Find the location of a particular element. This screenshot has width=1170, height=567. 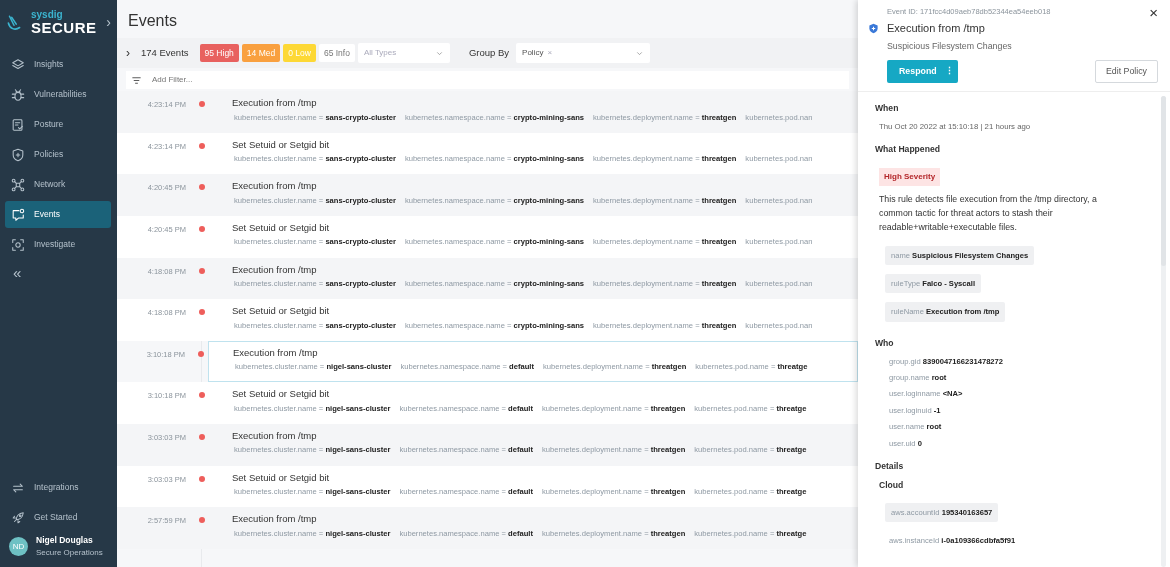

product-name: SECURE is located at coordinates (64, 27).